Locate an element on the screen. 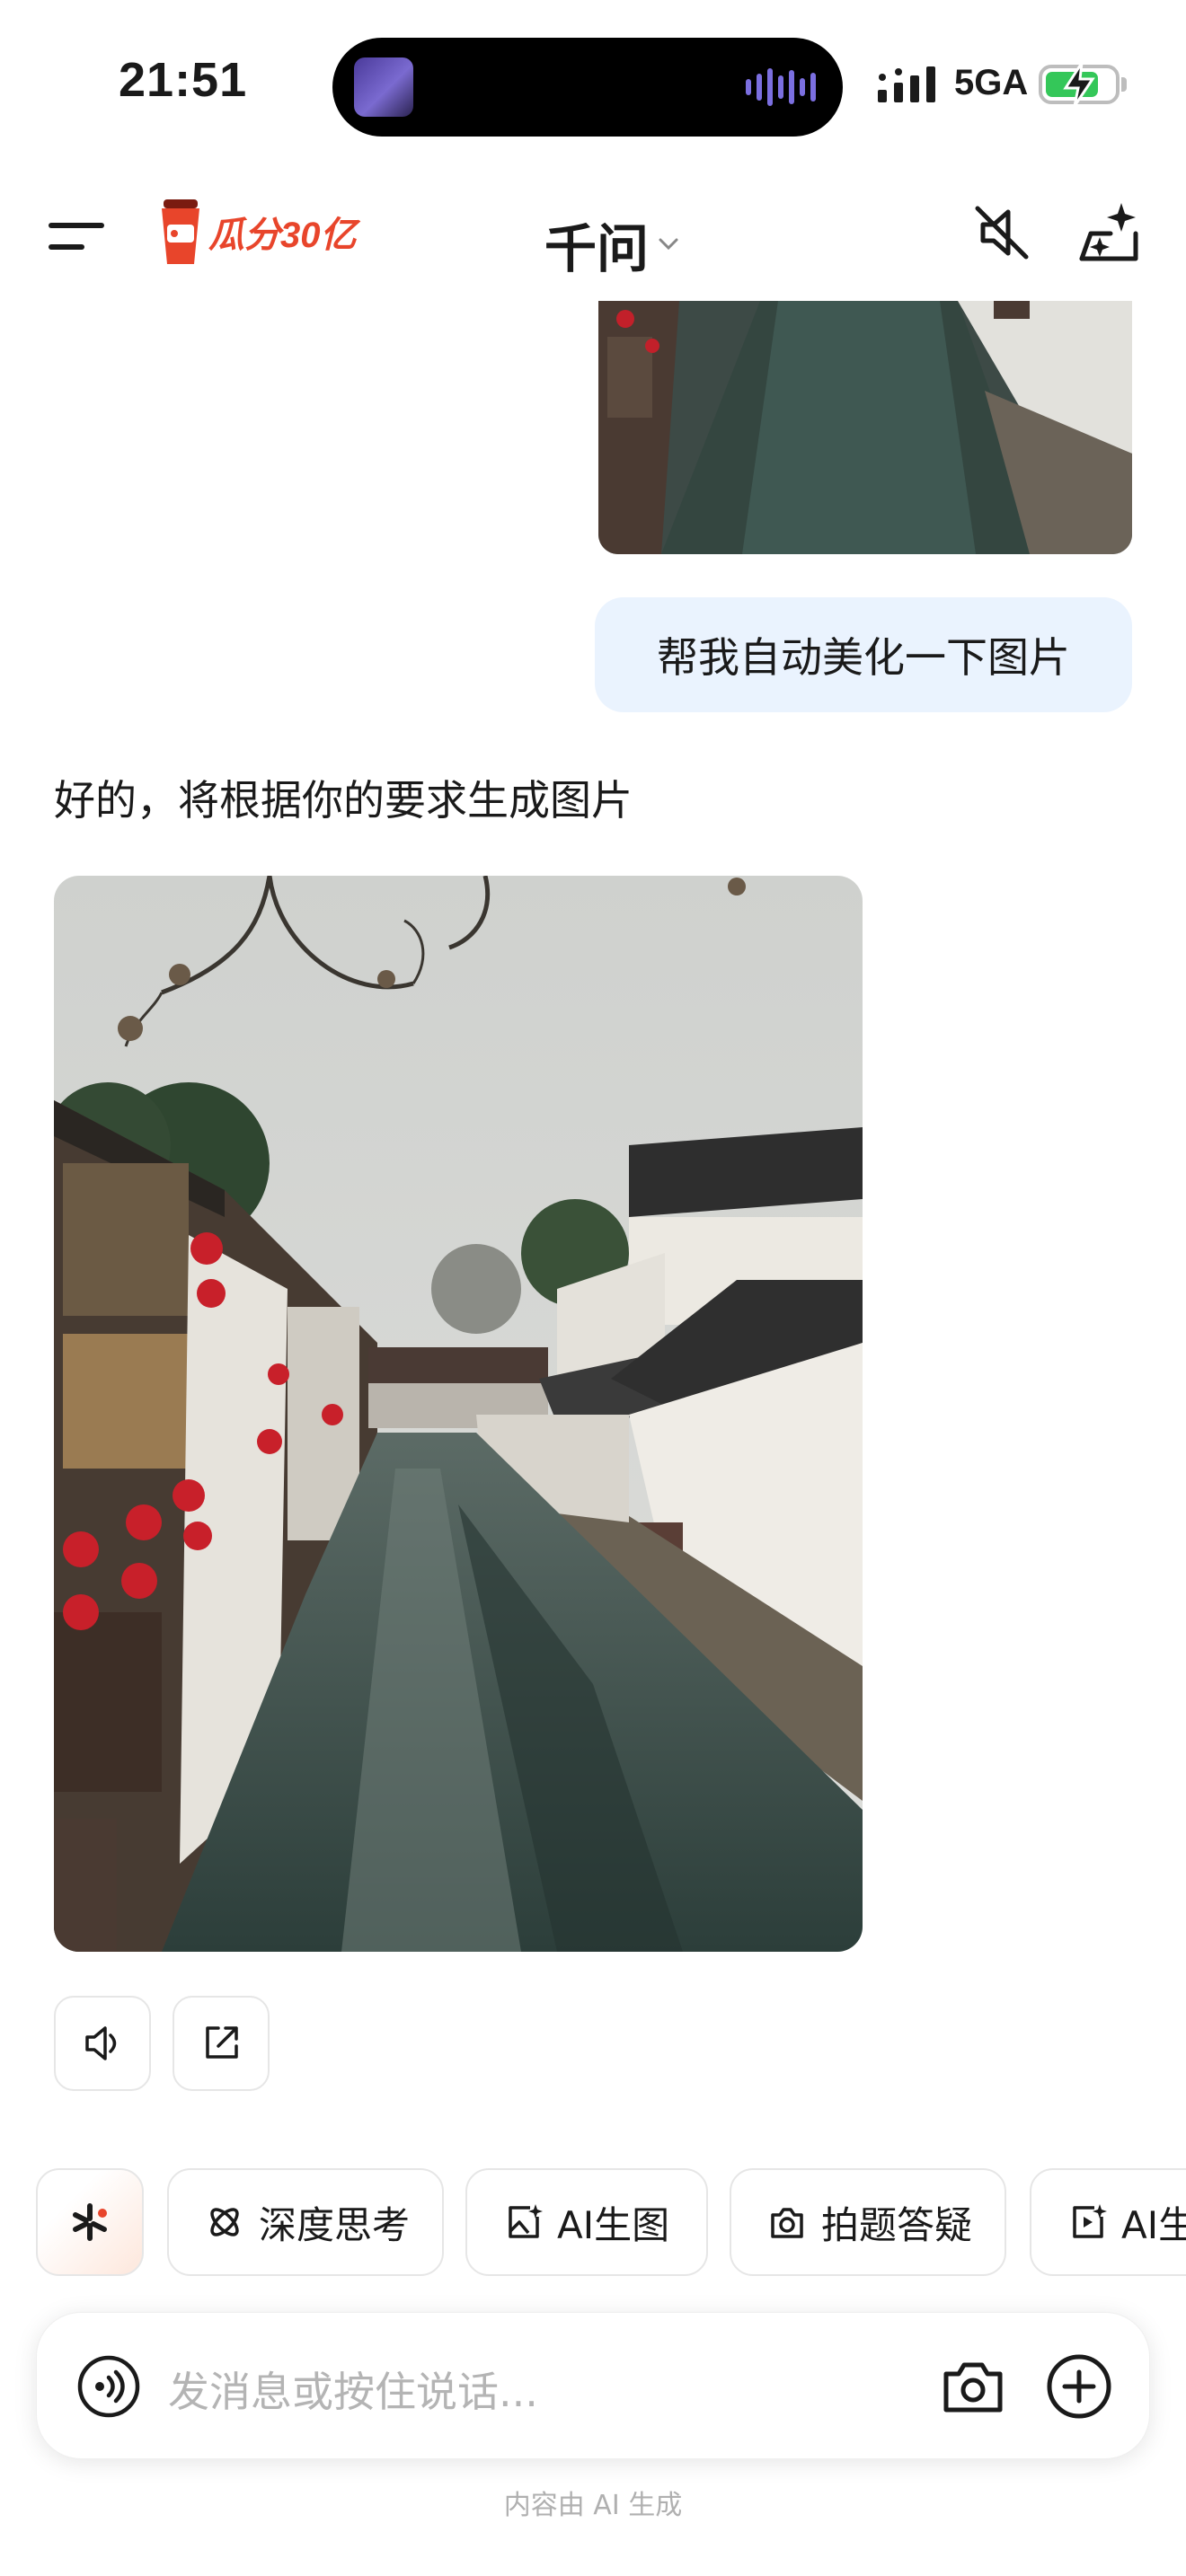  chip-ai-video: AI生 is located at coordinates (1108, 2222).